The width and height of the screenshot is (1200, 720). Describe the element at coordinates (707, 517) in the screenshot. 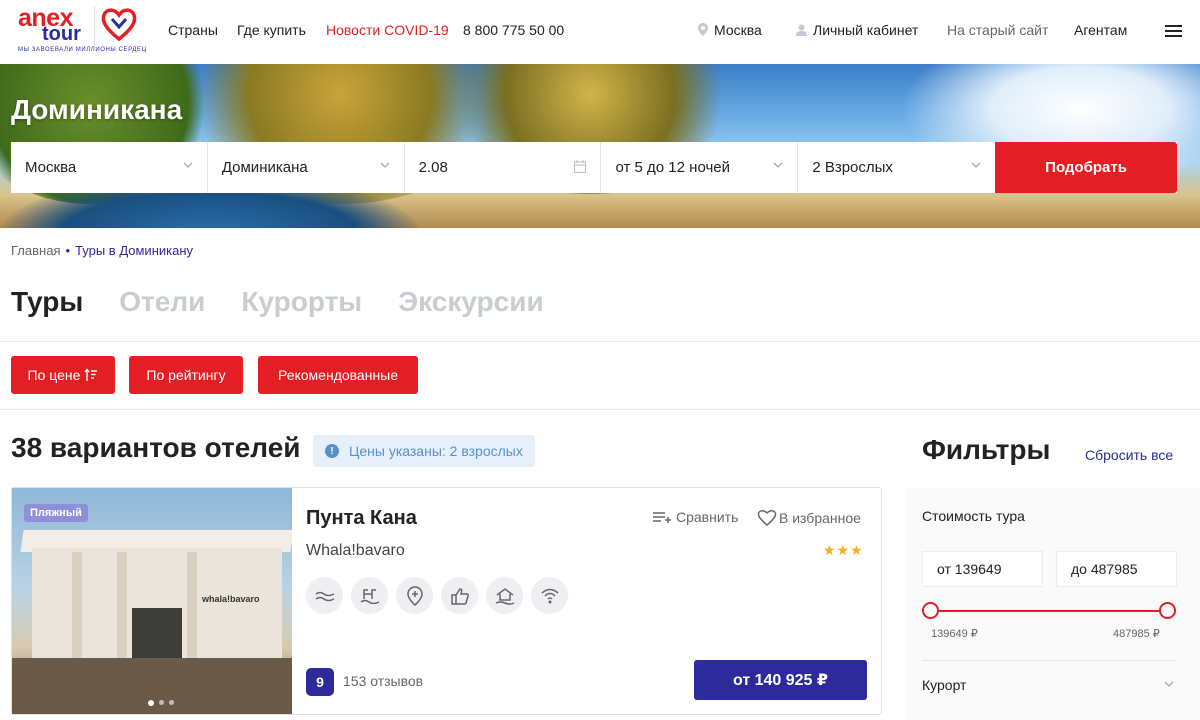

I see `compare-label: Сравнить` at that location.